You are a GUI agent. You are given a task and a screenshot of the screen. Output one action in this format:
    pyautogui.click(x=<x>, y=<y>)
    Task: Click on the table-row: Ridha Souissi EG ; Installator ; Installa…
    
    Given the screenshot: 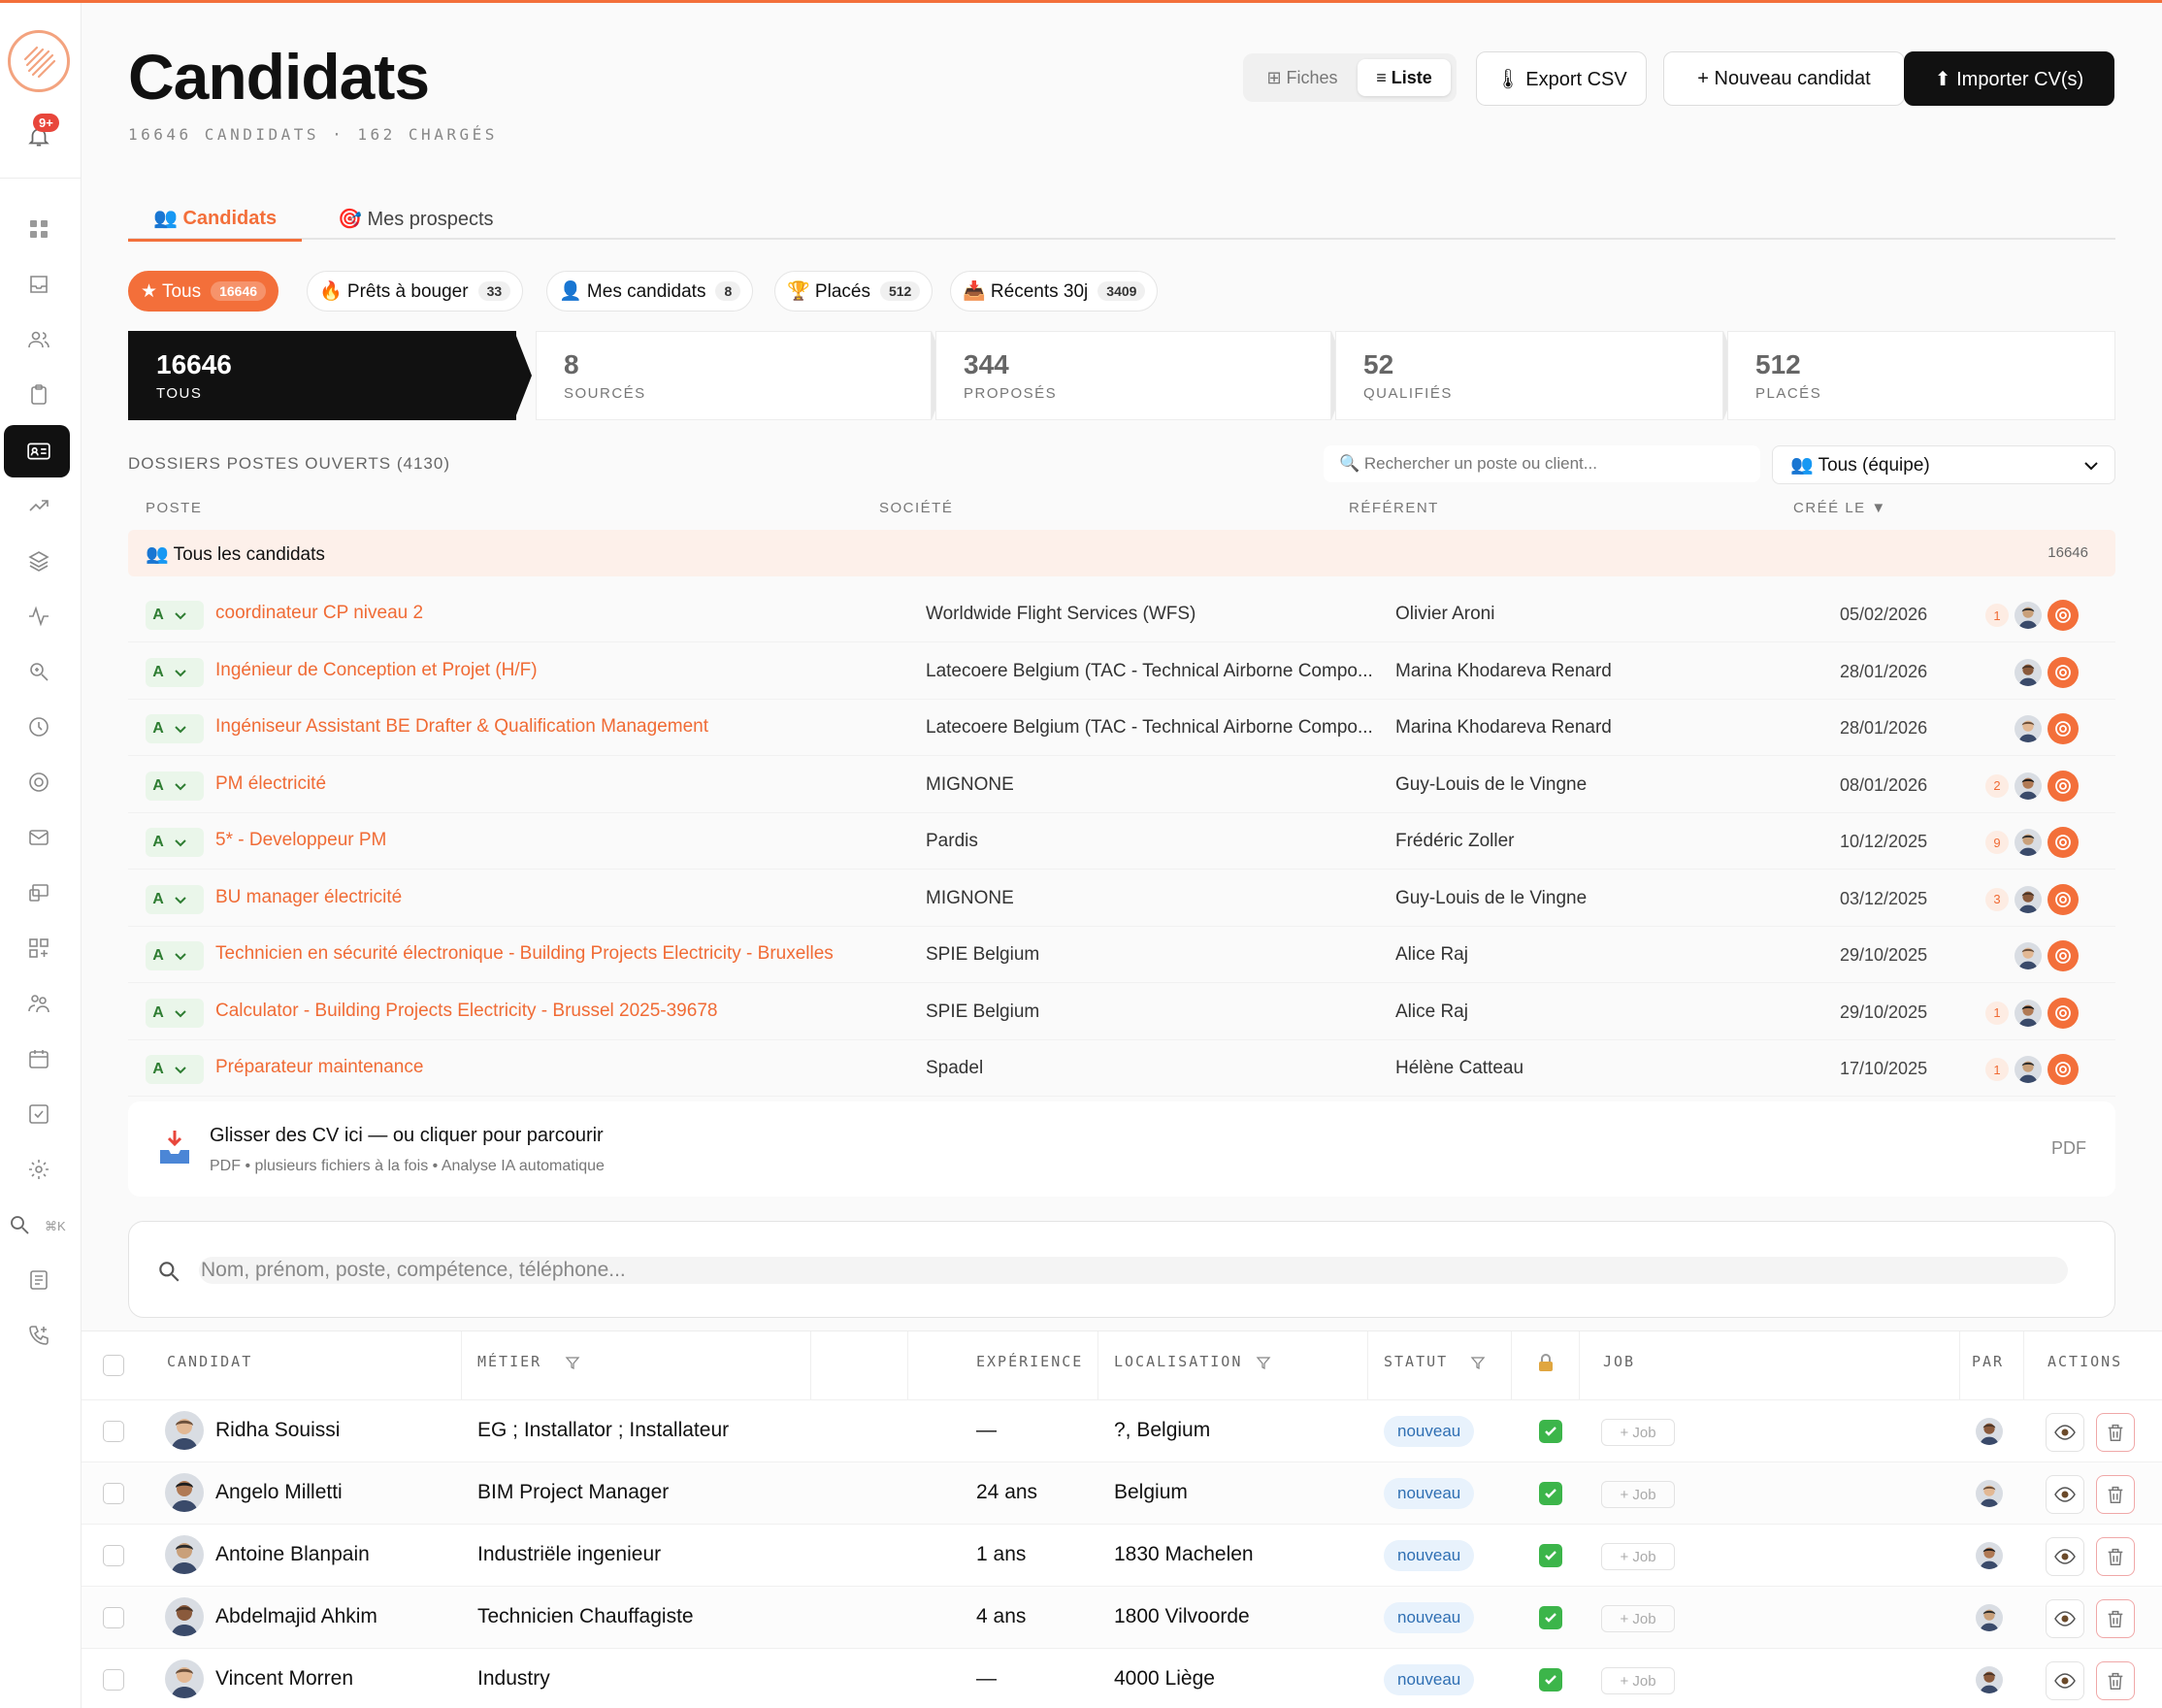 What is the action you would take?
    pyautogui.click(x=1122, y=1430)
    